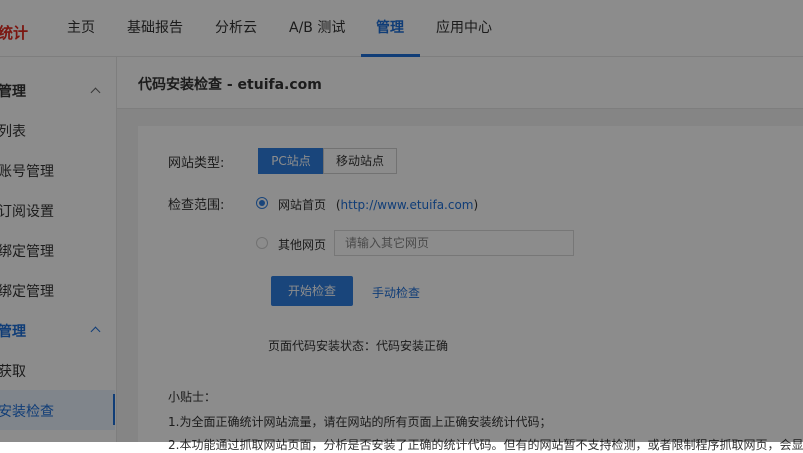 This screenshot has width=803, height=453. Describe the element at coordinates (312, 291) in the screenshot. I see `start-check-button: 开始检查` at that location.